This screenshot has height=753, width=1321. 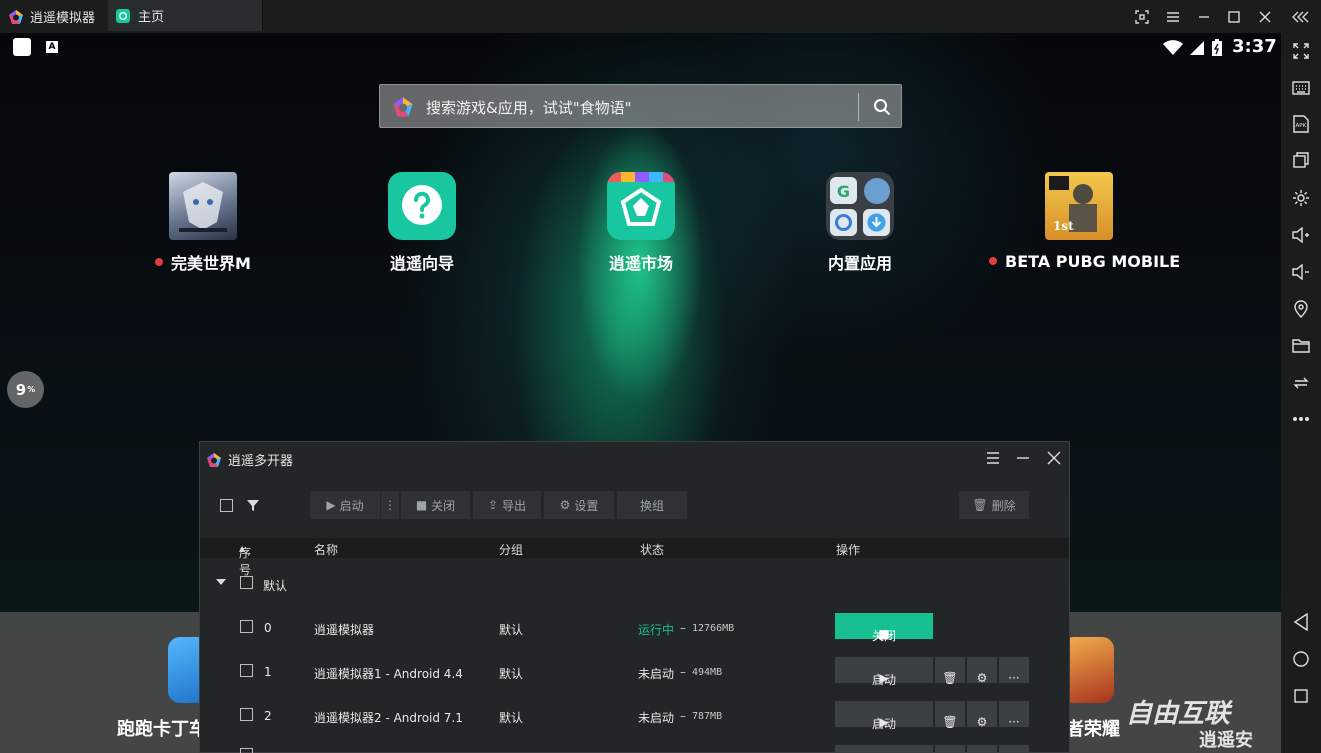 What do you see at coordinates (226, 505) in the screenshot?
I see `select-all-checkbox` at bounding box center [226, 505].